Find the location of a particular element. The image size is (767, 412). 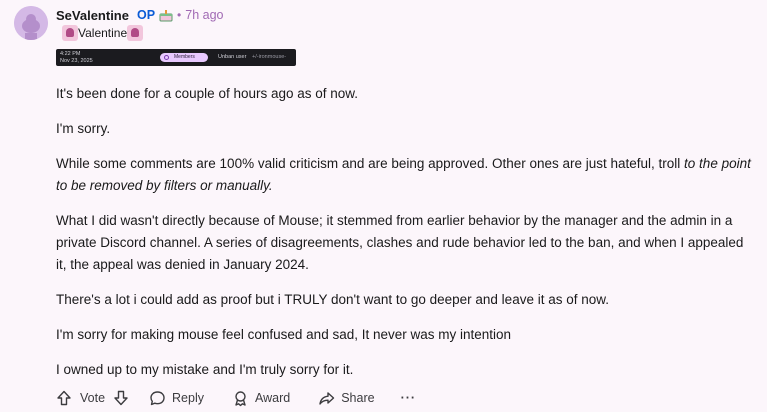

snoo-avatar-icon is located at coordinates (31, 23).